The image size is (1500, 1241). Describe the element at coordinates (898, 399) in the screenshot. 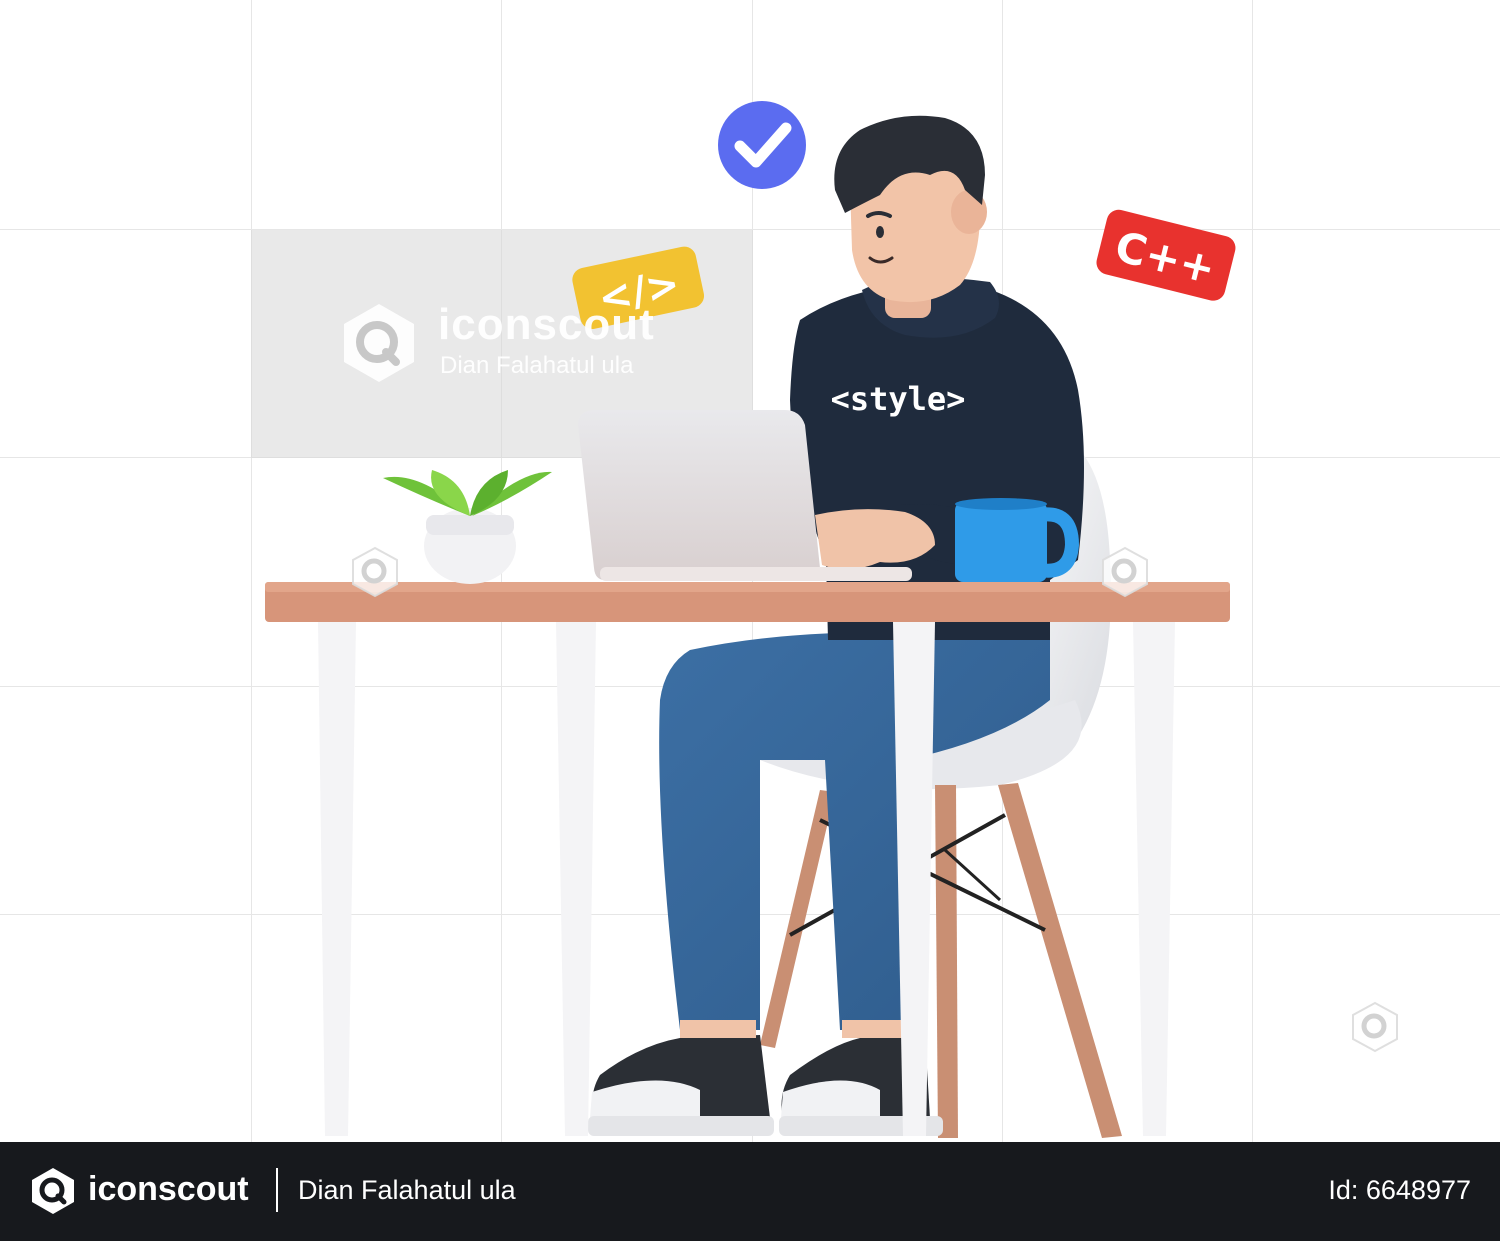

I see `hoodie-text: <style>` at that location.